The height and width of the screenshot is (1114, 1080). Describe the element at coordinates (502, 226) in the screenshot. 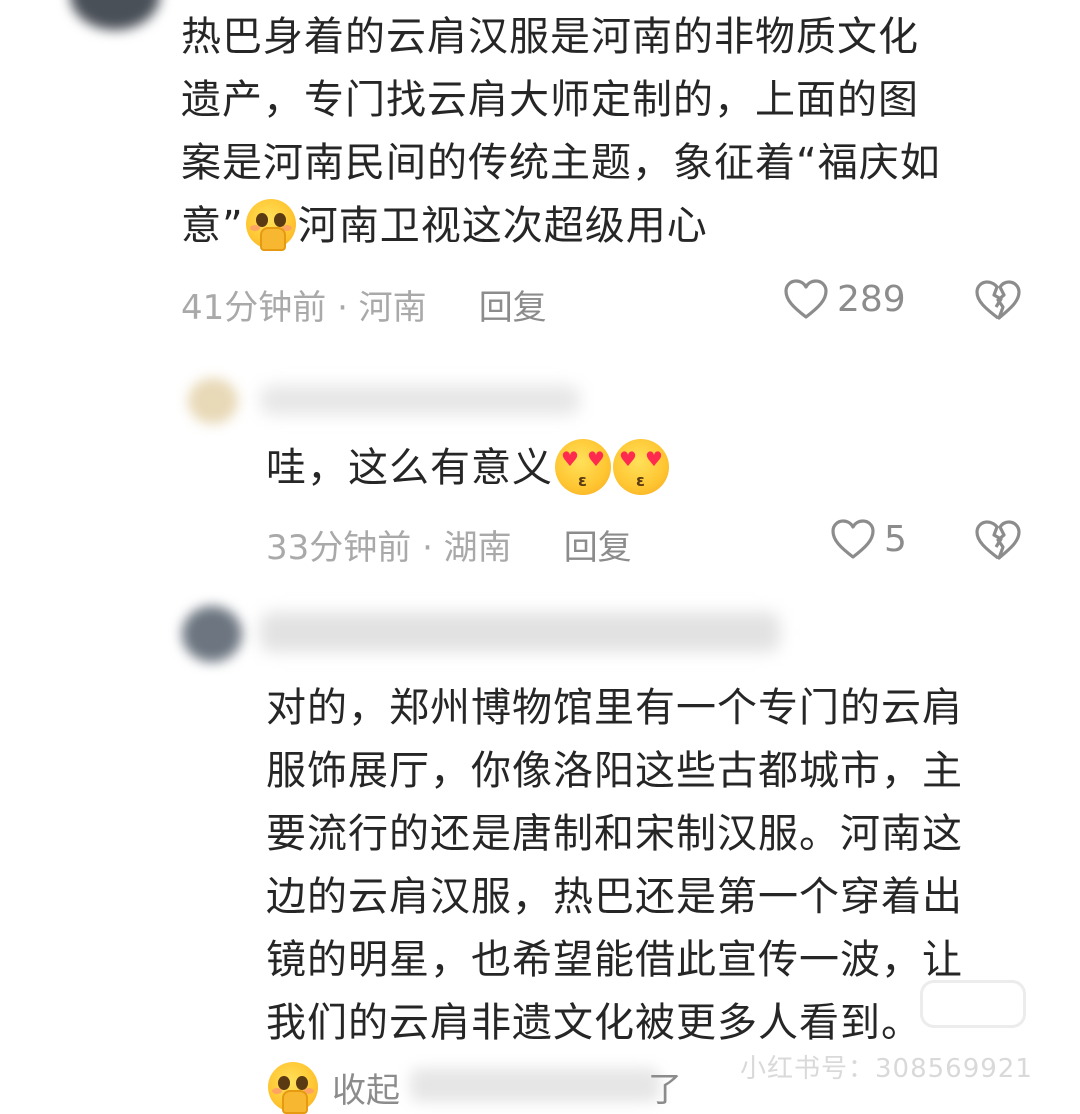

I see `comment-line-tail: 河南卫视这次超级用心` at that location.